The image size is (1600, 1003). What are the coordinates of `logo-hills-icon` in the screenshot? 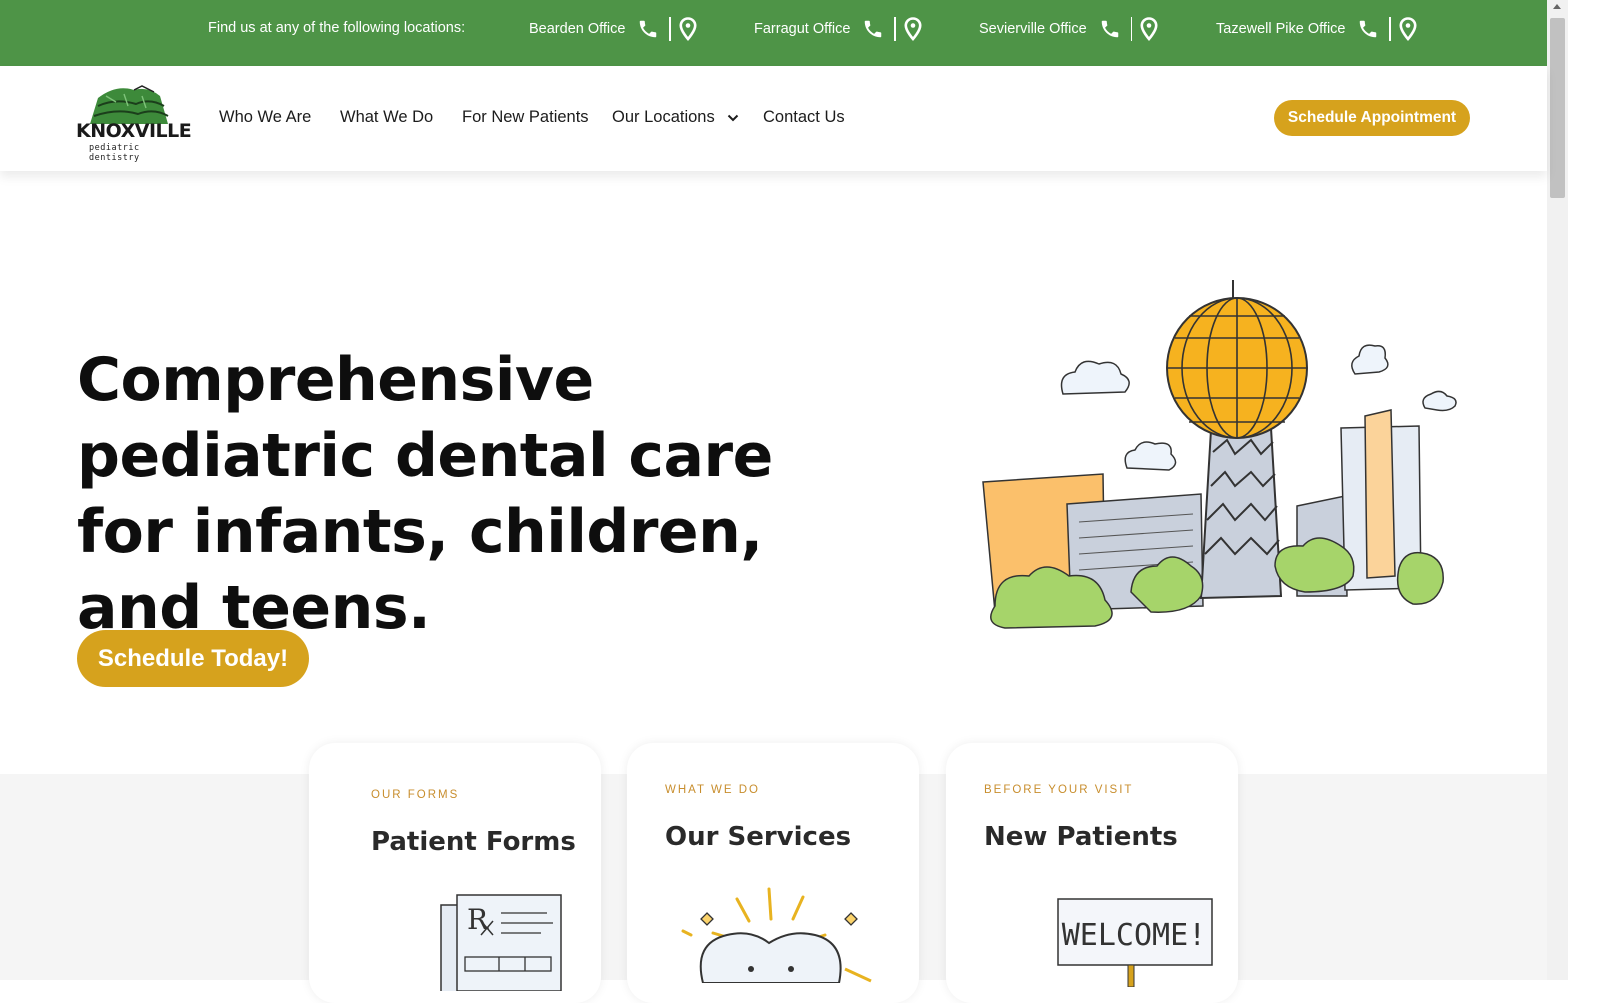 It's located at (129, 104).